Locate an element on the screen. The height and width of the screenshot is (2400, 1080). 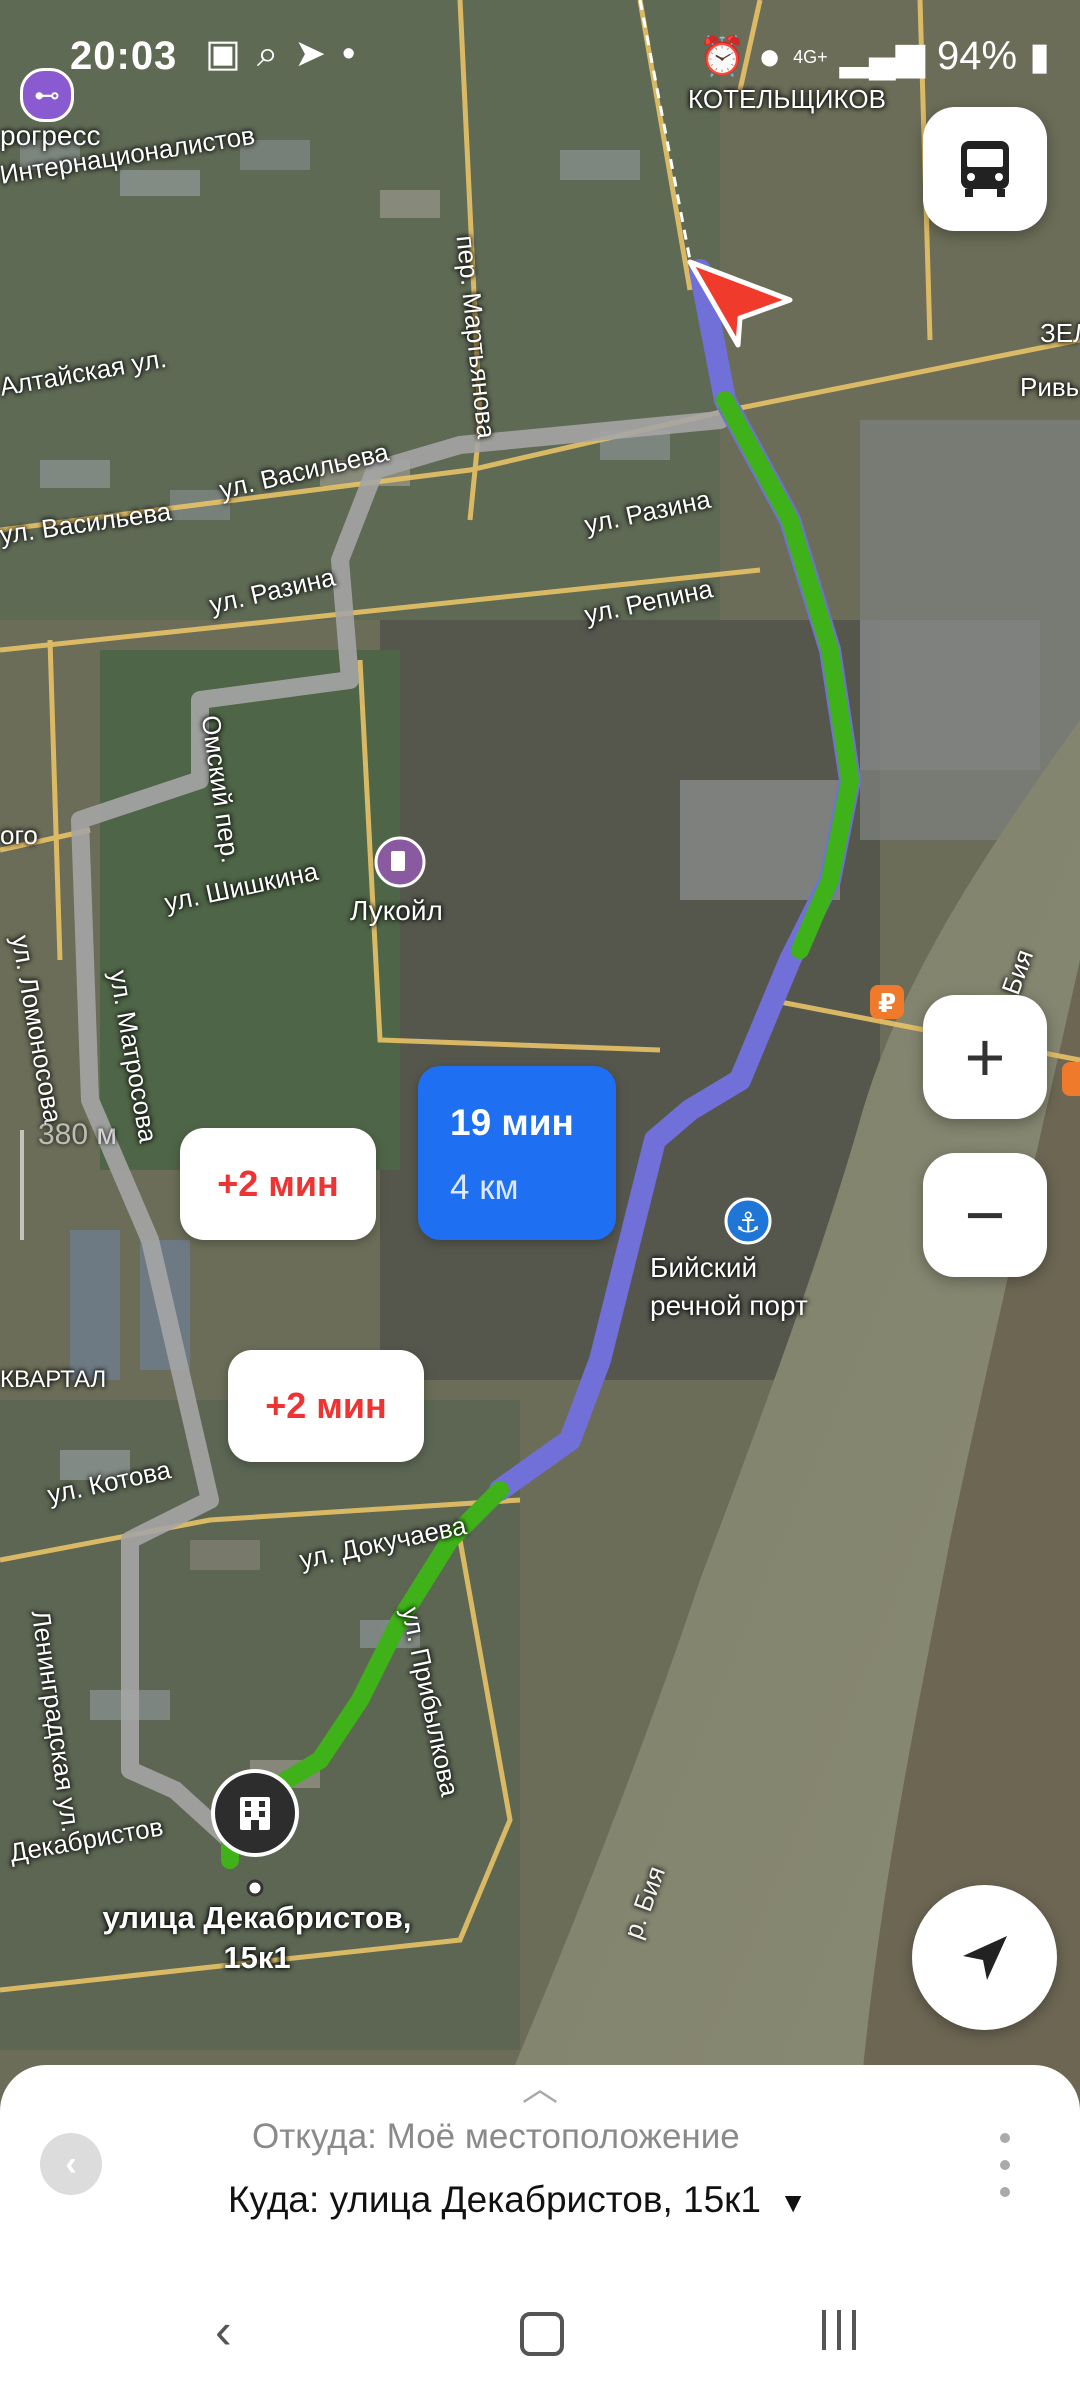
transit-button is located at coordinates (985, 169).